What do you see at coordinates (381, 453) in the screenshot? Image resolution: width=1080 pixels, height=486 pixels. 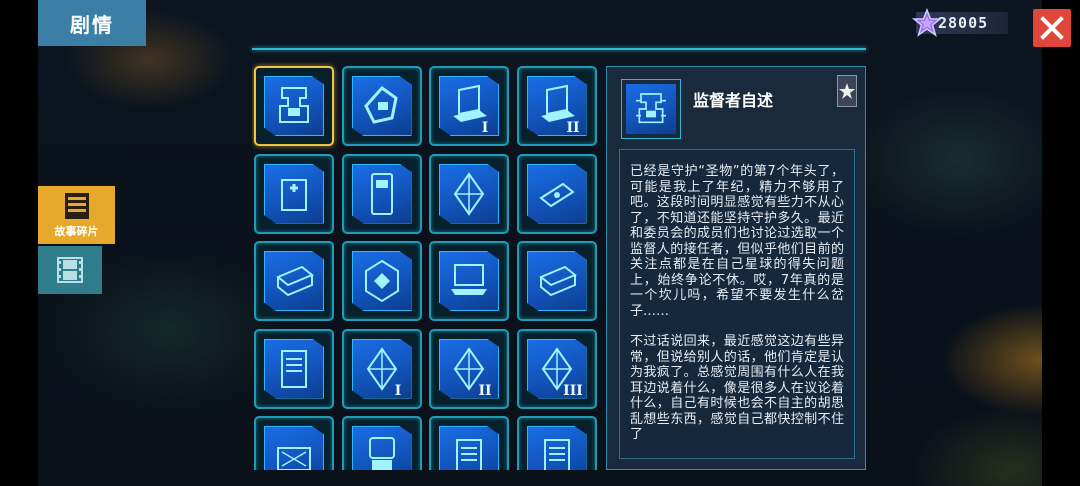 I see `robot-icon` at bounding box center [381, 453].